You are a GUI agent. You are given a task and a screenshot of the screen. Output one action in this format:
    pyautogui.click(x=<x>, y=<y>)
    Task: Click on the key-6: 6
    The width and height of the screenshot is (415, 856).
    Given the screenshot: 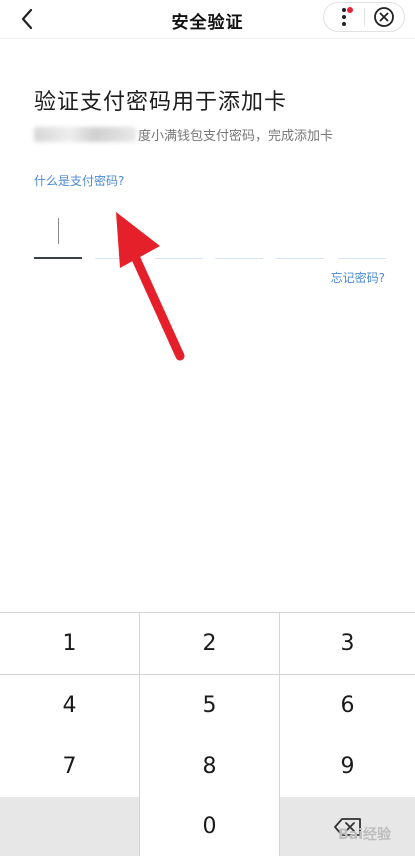 What is the action you would take?
    pyautogui.click(x=347, y=705)
    